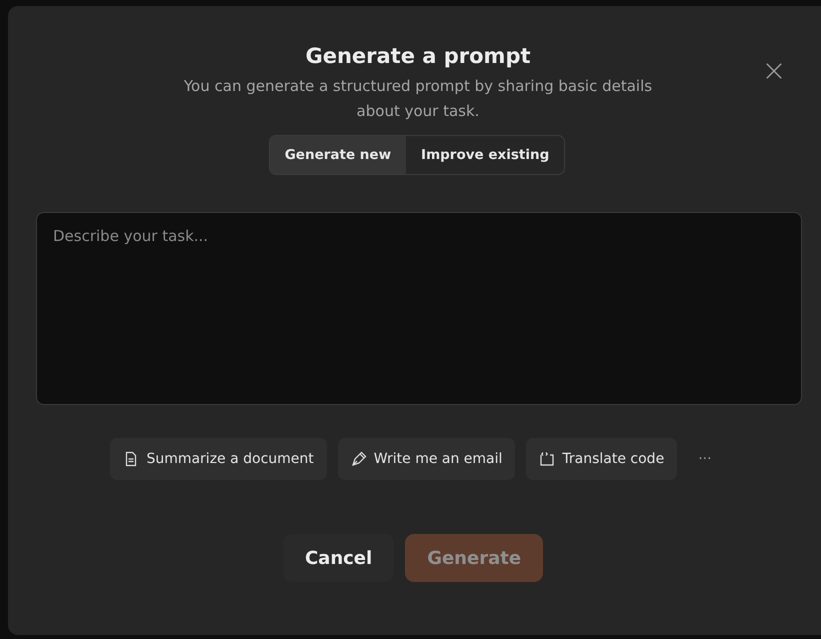 This screenshot has width=821, height=639. What do you see at coordinates (218, 459) in the screenshot?
I see `suggestion-chip: Summarize a document` at bounding box center [218, 459].